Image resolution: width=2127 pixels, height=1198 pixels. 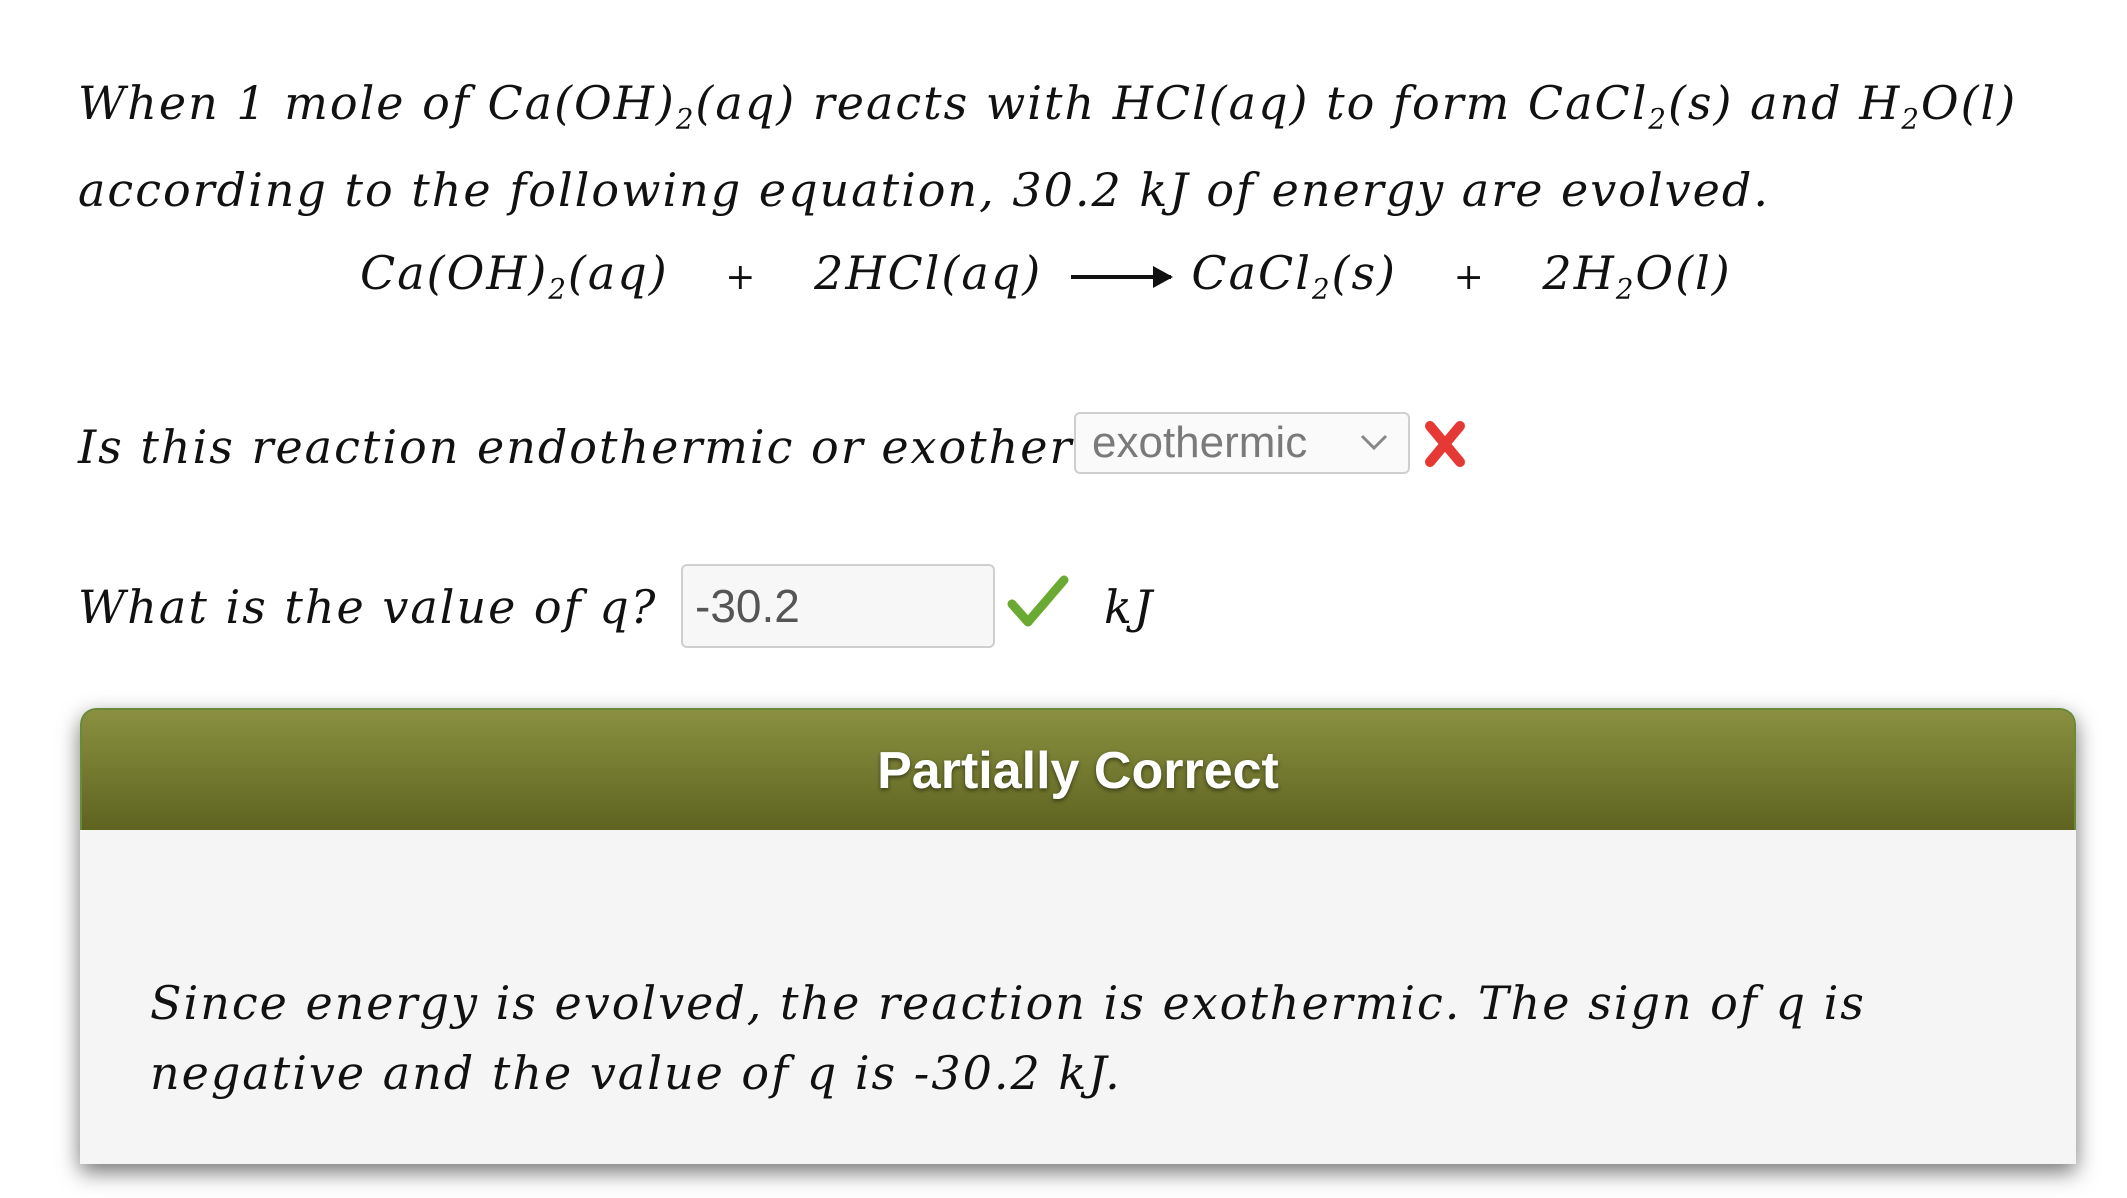 What do you see at coordinates (1637, 276) in the screenshot?
I see `product-2: 2H2O(l)` at bounding box center [1637, 276].